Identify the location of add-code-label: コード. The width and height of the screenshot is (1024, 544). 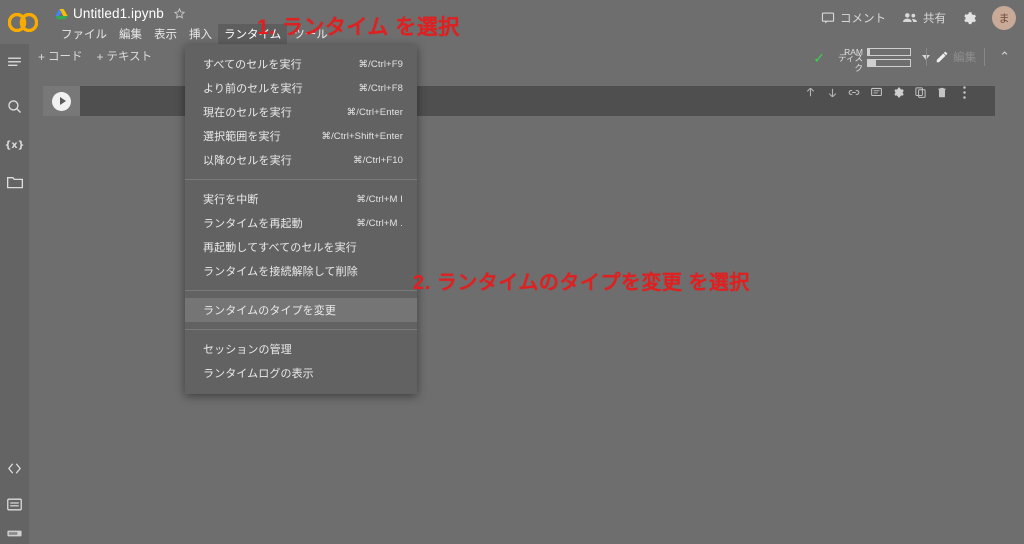
(65, 57).